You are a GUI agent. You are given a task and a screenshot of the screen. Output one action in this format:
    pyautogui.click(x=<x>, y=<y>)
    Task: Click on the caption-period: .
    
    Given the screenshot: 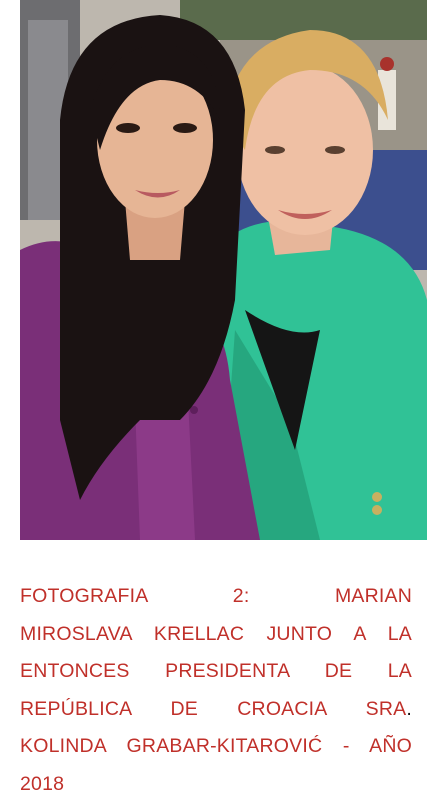 What is the action you would take?
    pyautogui.click(x=409, y=709)
    